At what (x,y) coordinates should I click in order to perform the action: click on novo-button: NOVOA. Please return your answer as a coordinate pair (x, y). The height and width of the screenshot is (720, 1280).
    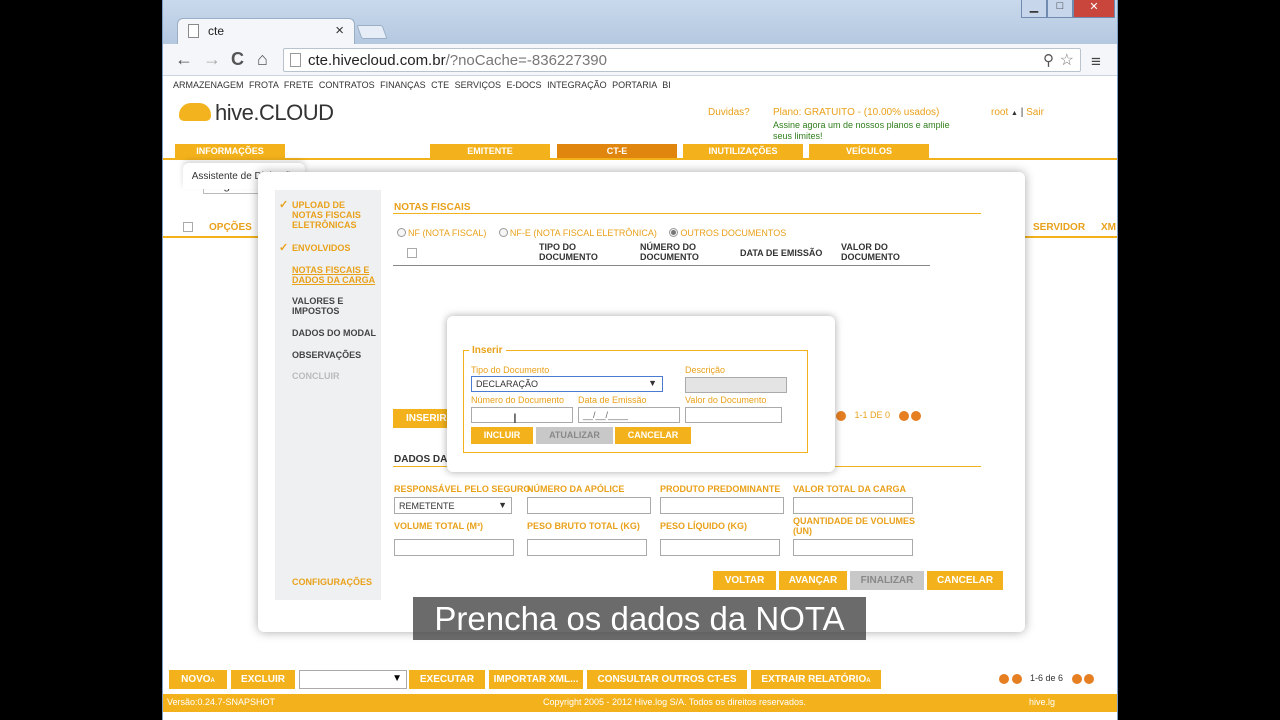
    Looking at the image, I should click on (198, 679).